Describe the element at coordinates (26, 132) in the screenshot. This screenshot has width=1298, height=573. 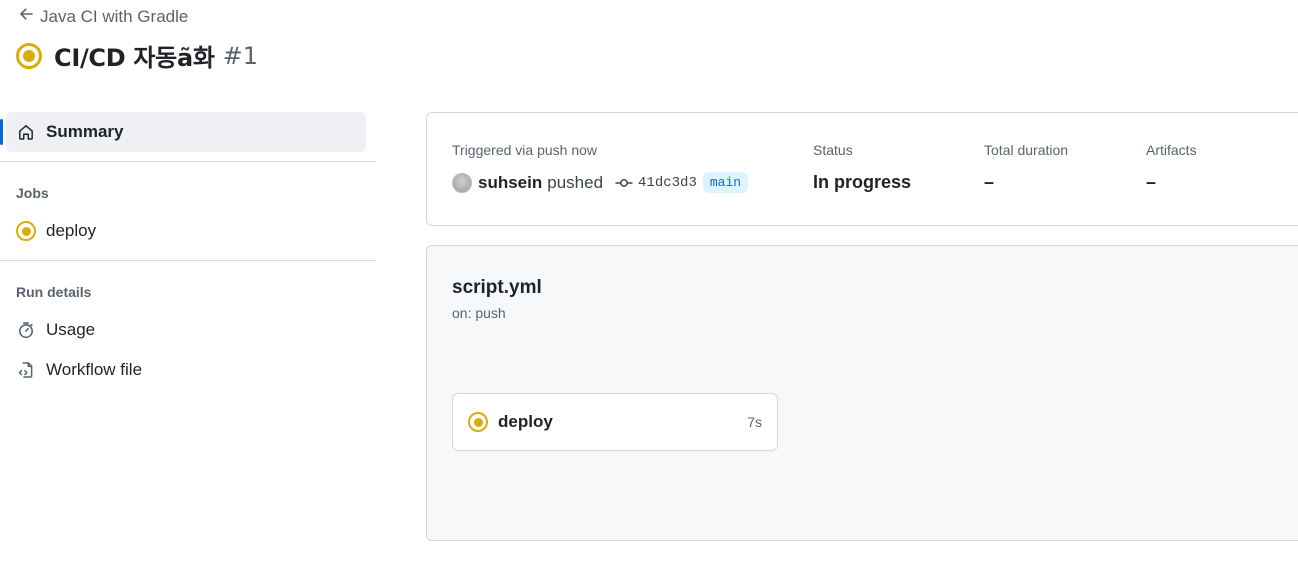
I see `home-icon` at that location.